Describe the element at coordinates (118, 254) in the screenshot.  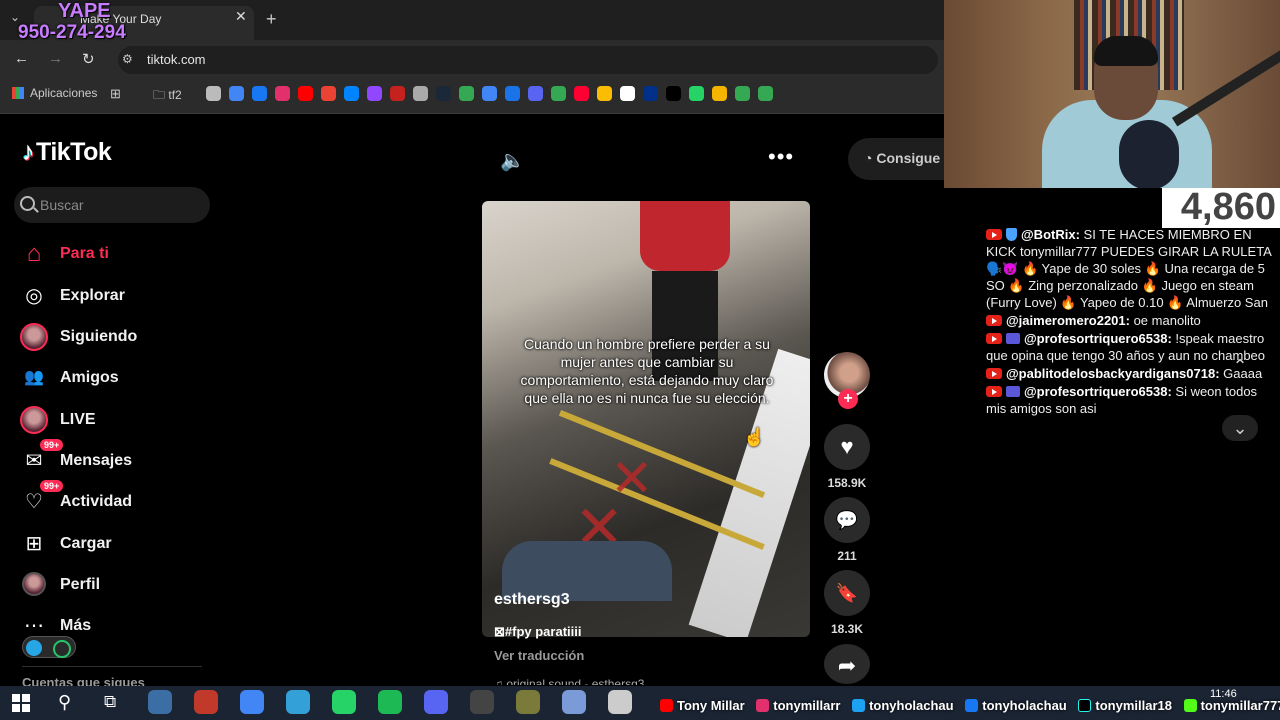
I see `nav-para-ti: ⌂ Para ti` at that location.